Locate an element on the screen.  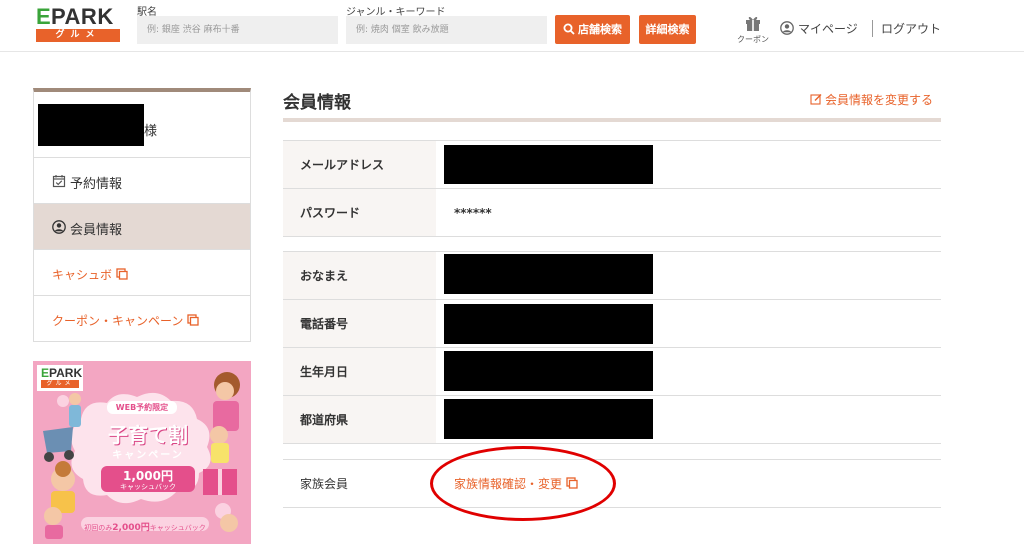
logo-e: E is located at coordinates (43, 16).